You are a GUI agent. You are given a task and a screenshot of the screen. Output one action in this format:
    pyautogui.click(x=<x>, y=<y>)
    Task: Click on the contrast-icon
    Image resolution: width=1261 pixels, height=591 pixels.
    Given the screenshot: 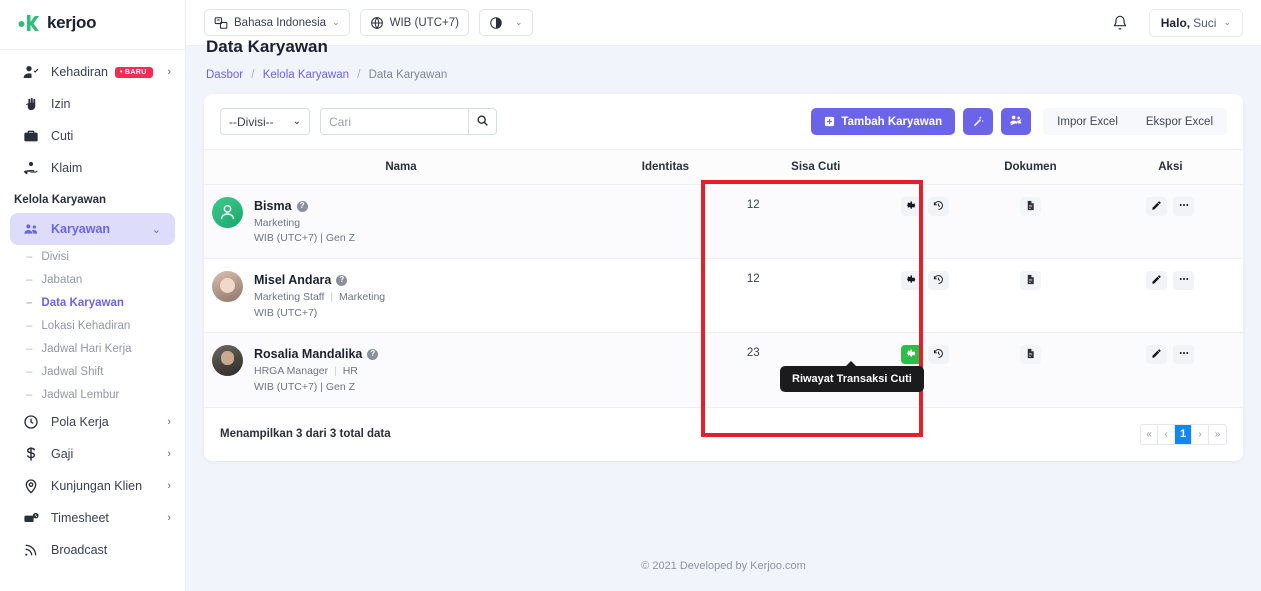 What is the action you would take?
    pyautogui.click(x=496, y=23)
    